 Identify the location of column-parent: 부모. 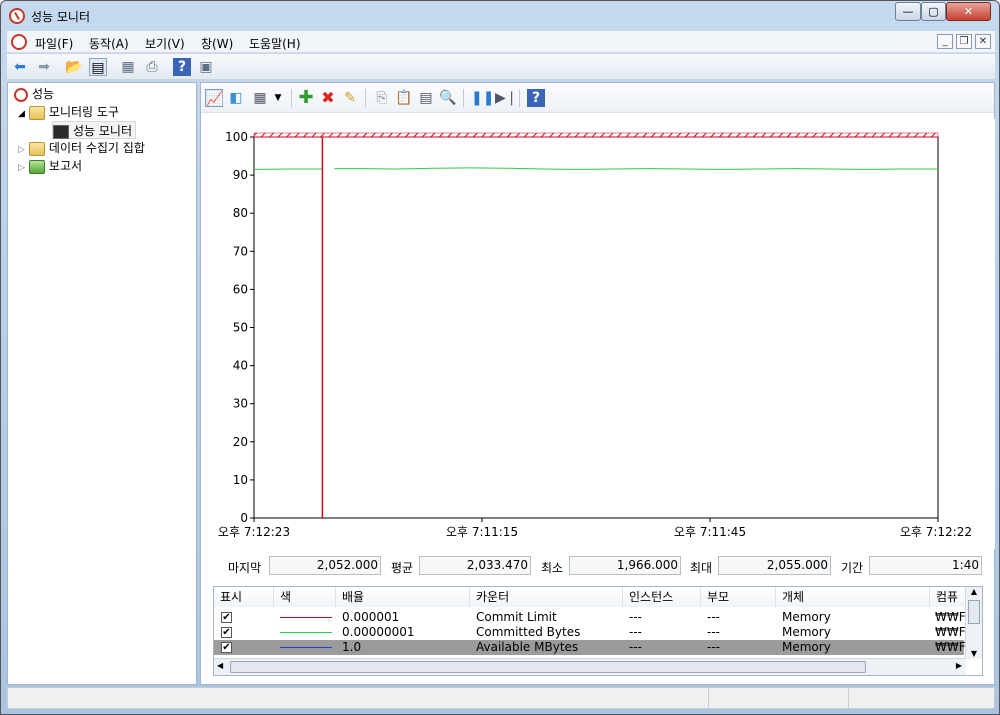
(738, 597).